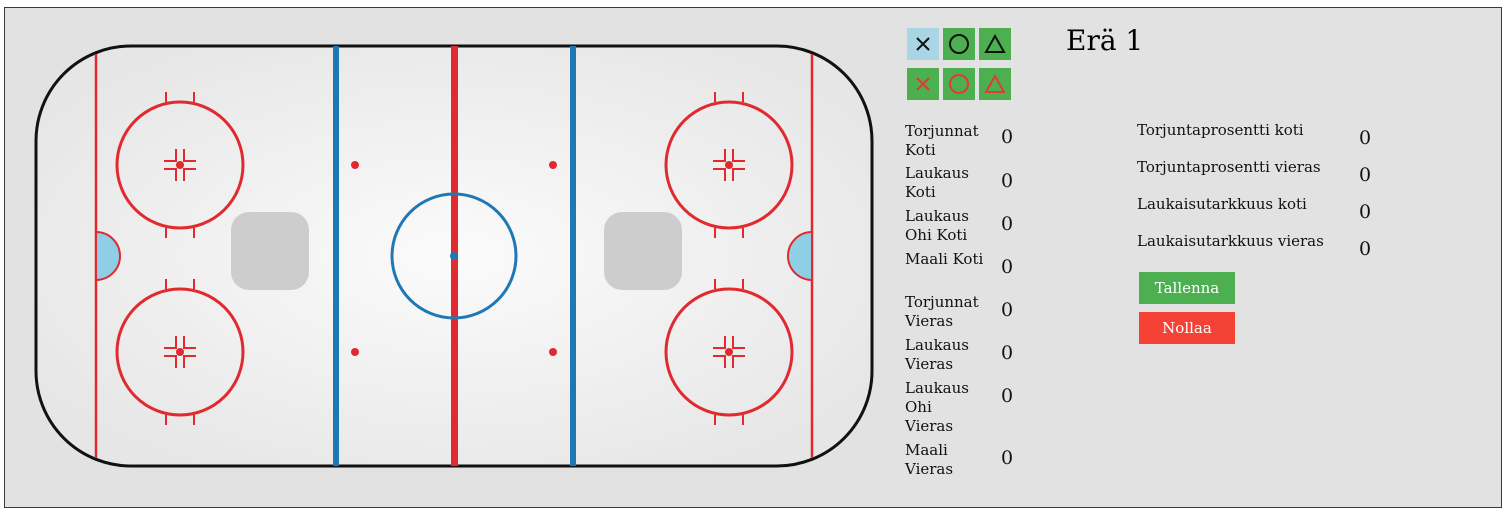 The image size is (1508, 514). Describe the element at coordinates (937, 182) in the screenshot. I see `stat-label: Laukaus Koti` at that location.